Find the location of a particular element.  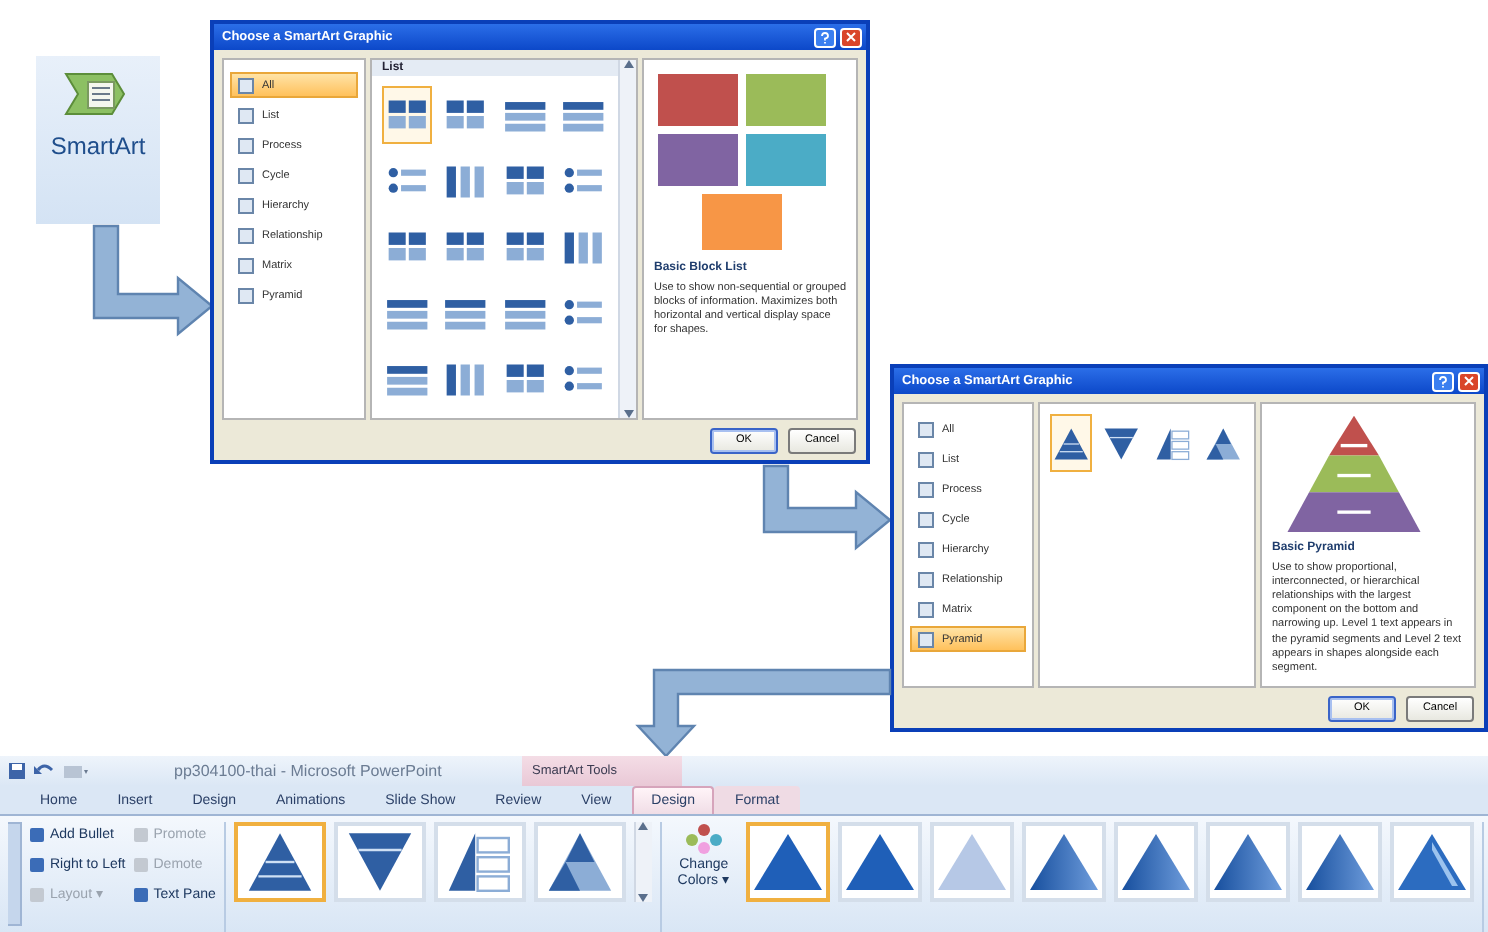

save-icon is located at coordinates (17, 771).